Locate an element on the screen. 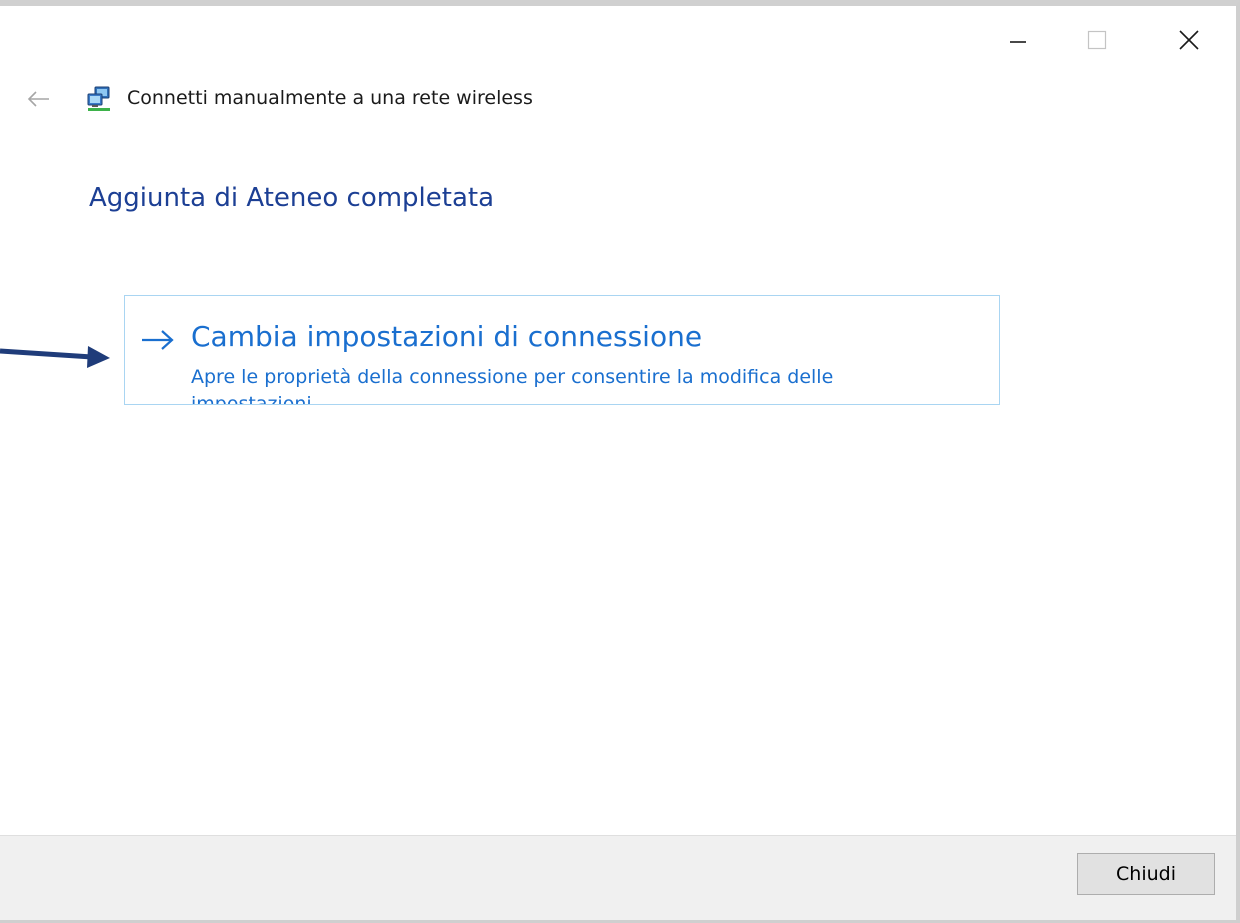  back-arrow-icon is located at coordinates (38, 99).